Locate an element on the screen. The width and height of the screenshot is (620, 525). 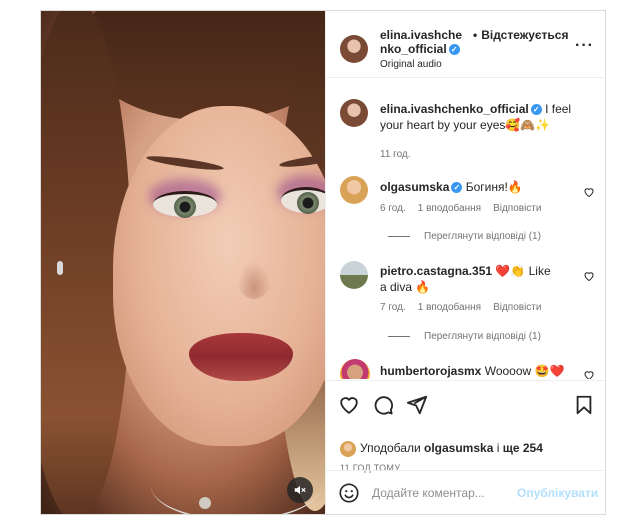
paper-plane-icon is located at coordinates (417, 405).